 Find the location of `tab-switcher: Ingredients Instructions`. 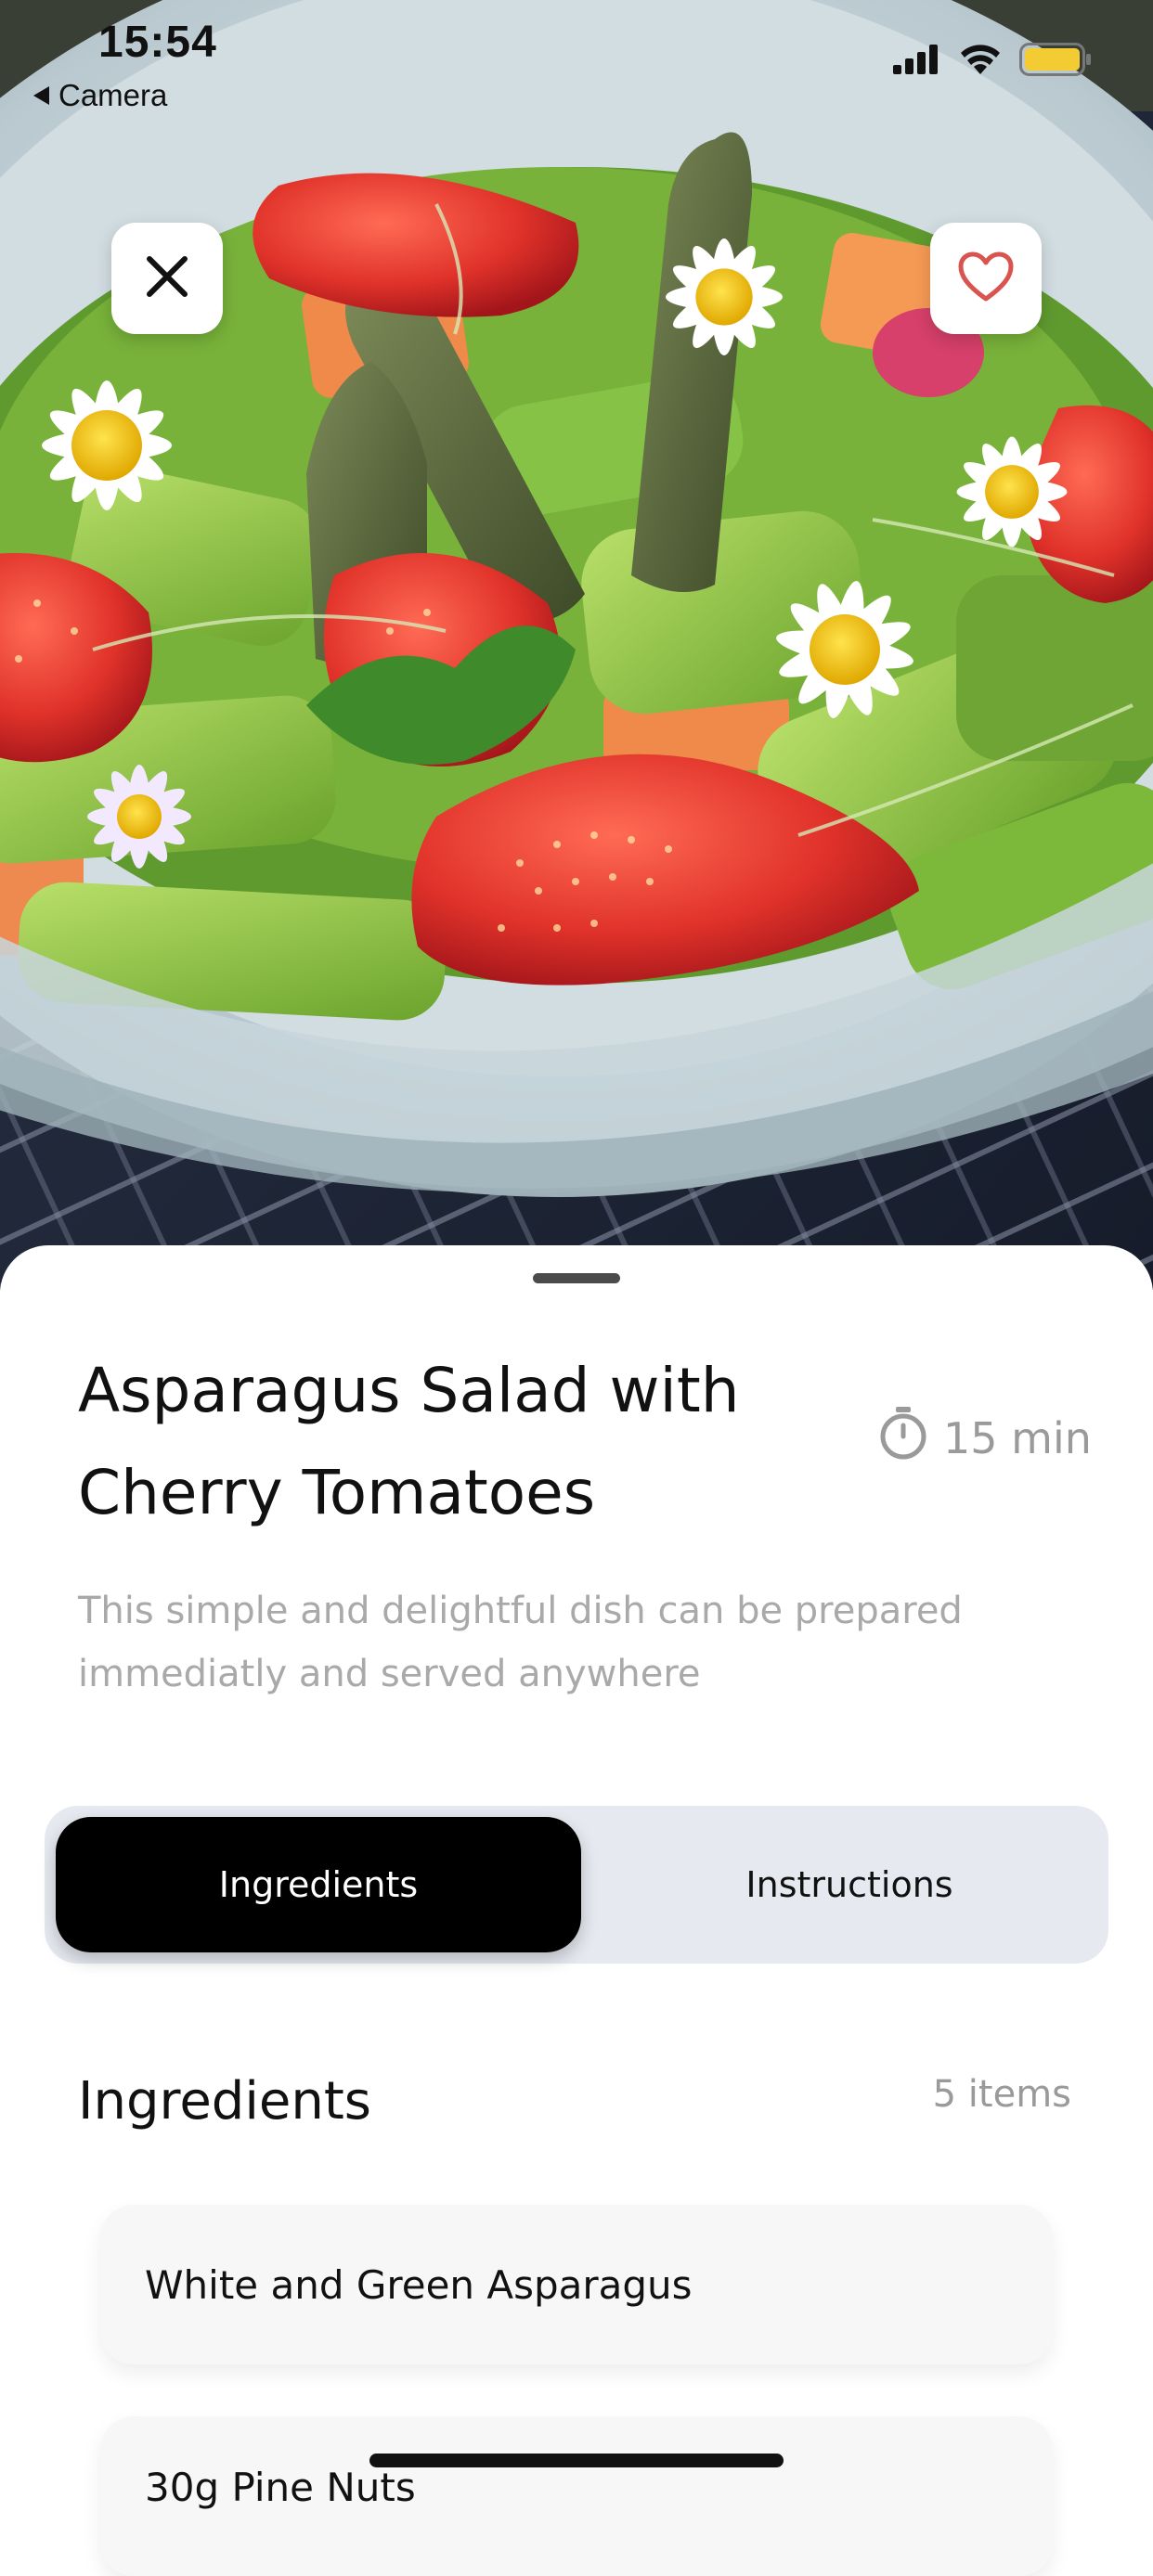

tab-switcher: Ingredients Instructions is located at coordinates (576, 1885).